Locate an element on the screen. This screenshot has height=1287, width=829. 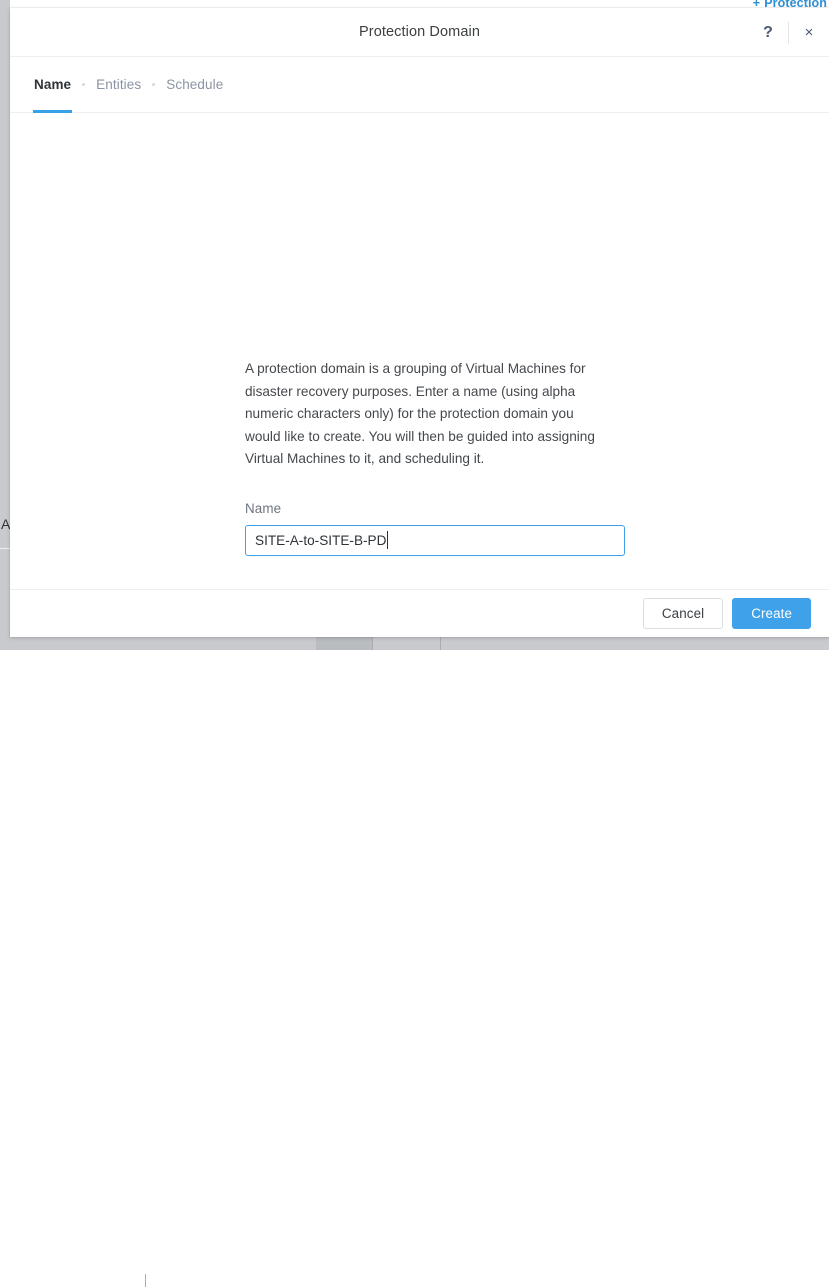
name-input-wrapper is located at coordinates (435, 540).